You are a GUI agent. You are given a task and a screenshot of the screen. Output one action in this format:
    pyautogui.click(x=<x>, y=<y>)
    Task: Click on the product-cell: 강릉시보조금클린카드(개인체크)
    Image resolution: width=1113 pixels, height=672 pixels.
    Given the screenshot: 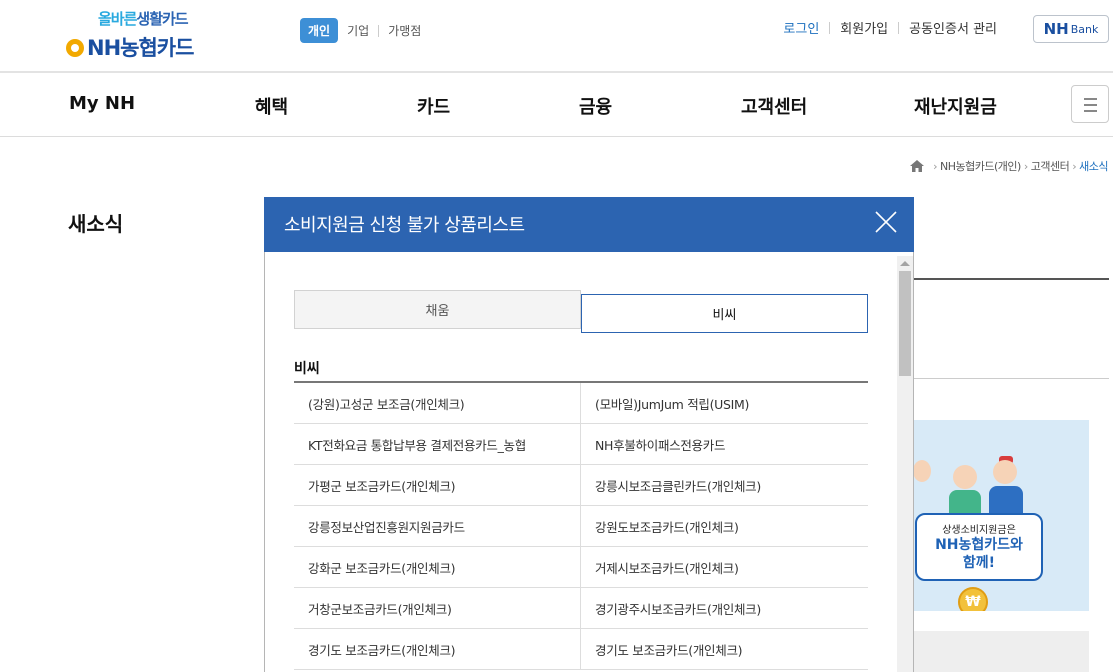 What is the action you would take?
    pyautogui.click(x=678, y=486)
    